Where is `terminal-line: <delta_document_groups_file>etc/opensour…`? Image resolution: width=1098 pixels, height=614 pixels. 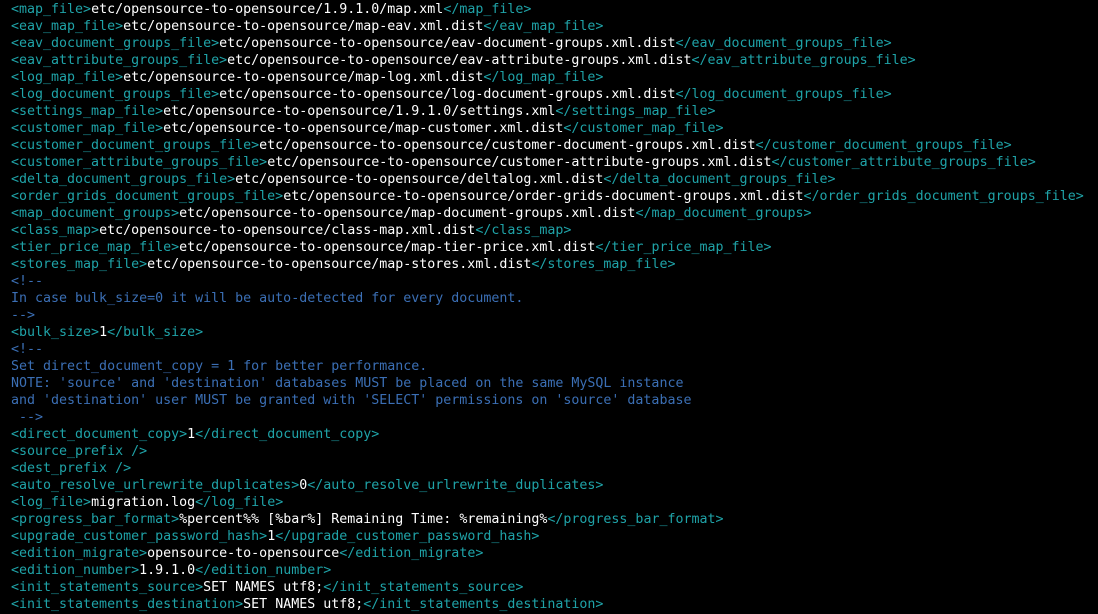
terminal-line: <delta_document_groups_file>etc/opensour… is located at coordinates (554, 179).